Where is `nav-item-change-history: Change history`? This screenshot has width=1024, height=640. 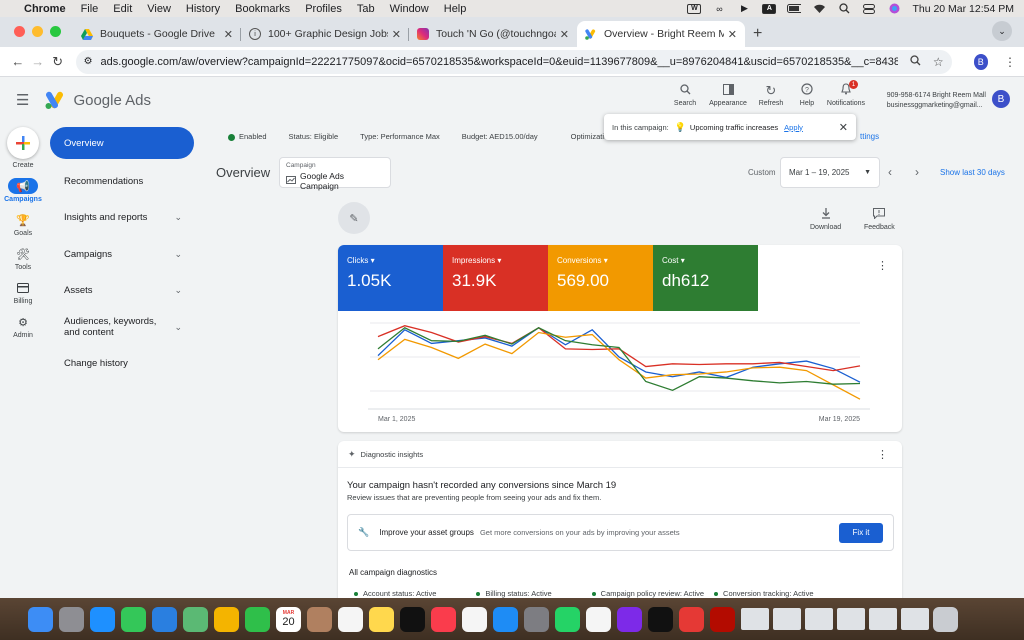 nav-item-change-history: Change history is located at coordinates (122, 364).